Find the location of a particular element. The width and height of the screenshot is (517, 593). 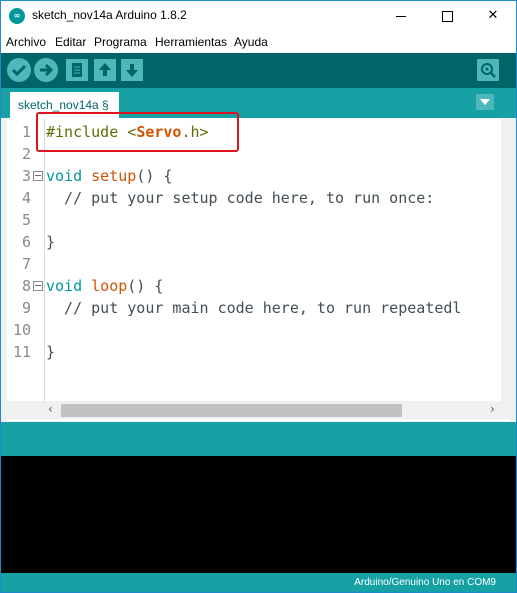

menu-programa: Programa is located at coordinates (120, 42).